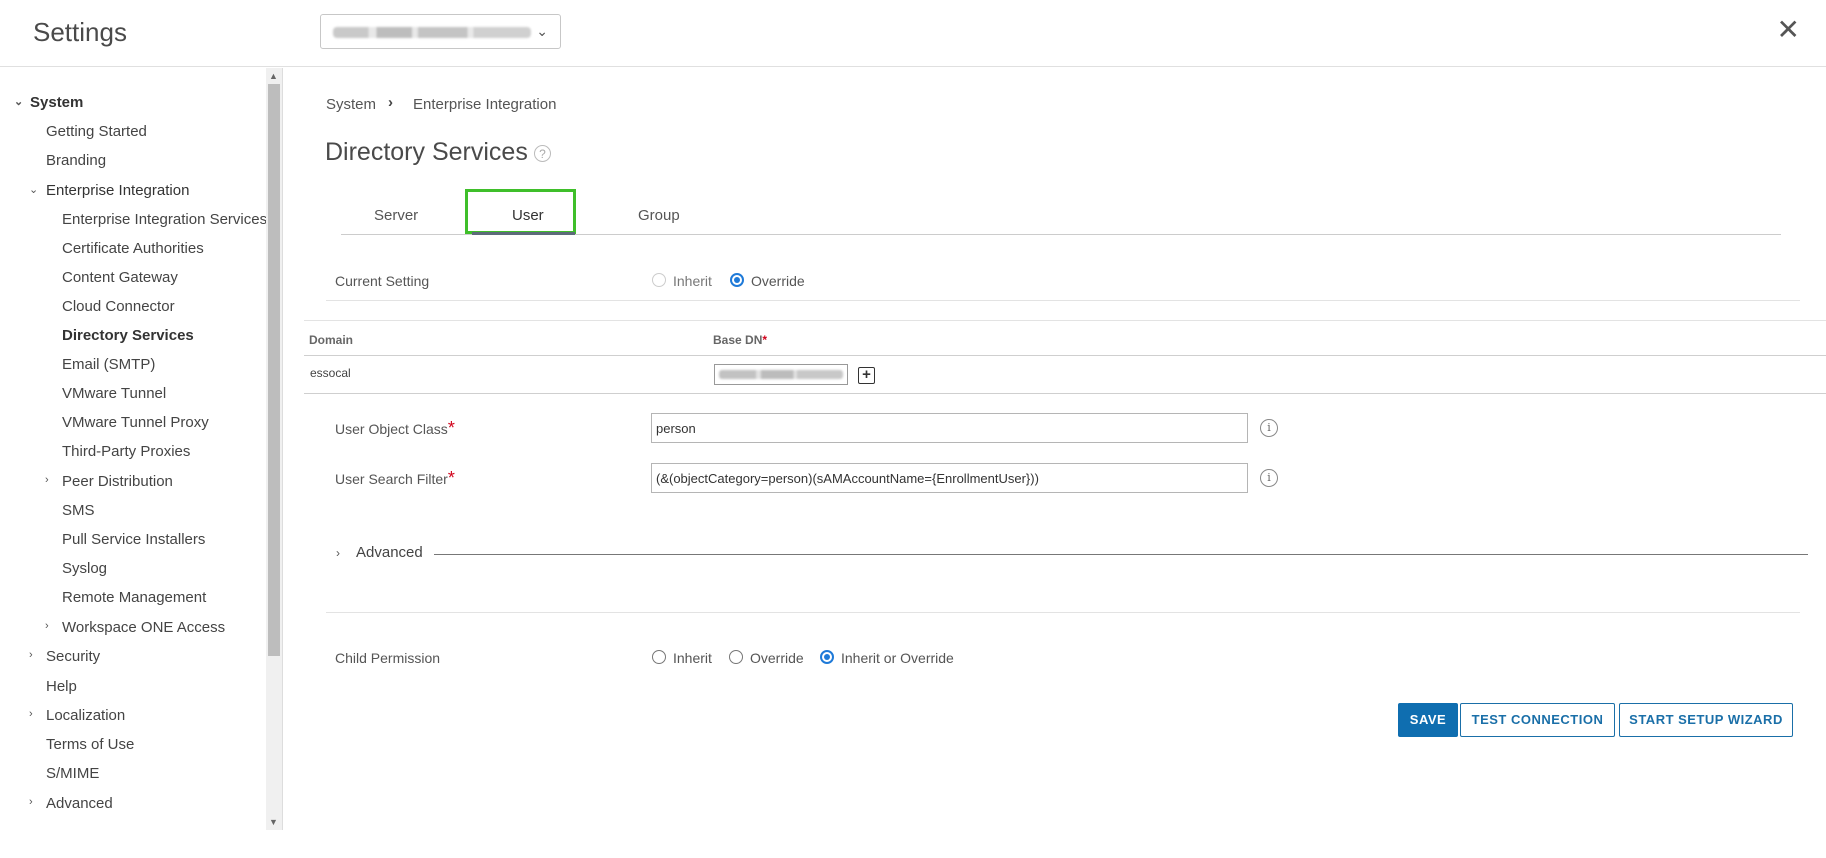 Image resolution: width=1826 pixels, height=858 pixels. I want to click on child-permission-inherit-or-override-label: Inherit or Override, so click(897, 658).